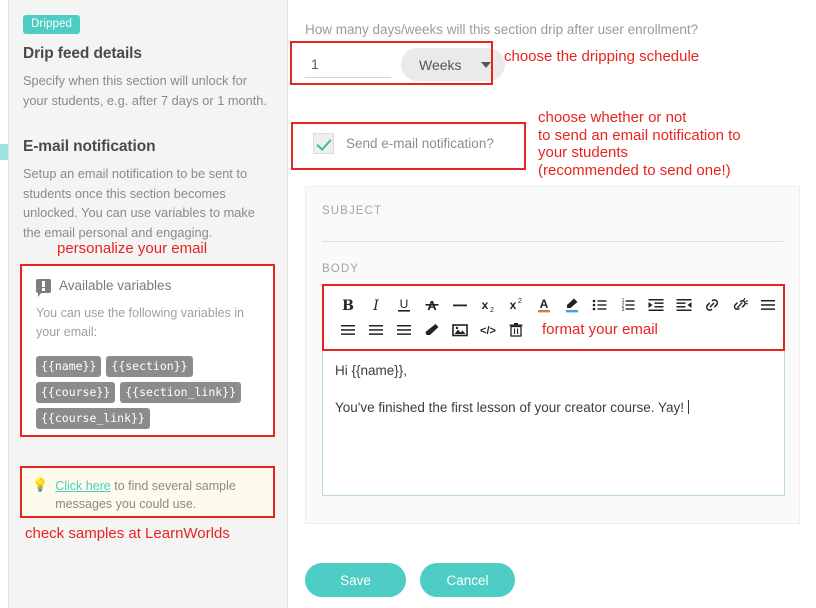 The image size is (816, 608). Describe the element at coordinates (623, 310) in the screenshot. I see `svg-text: 3` at that location.